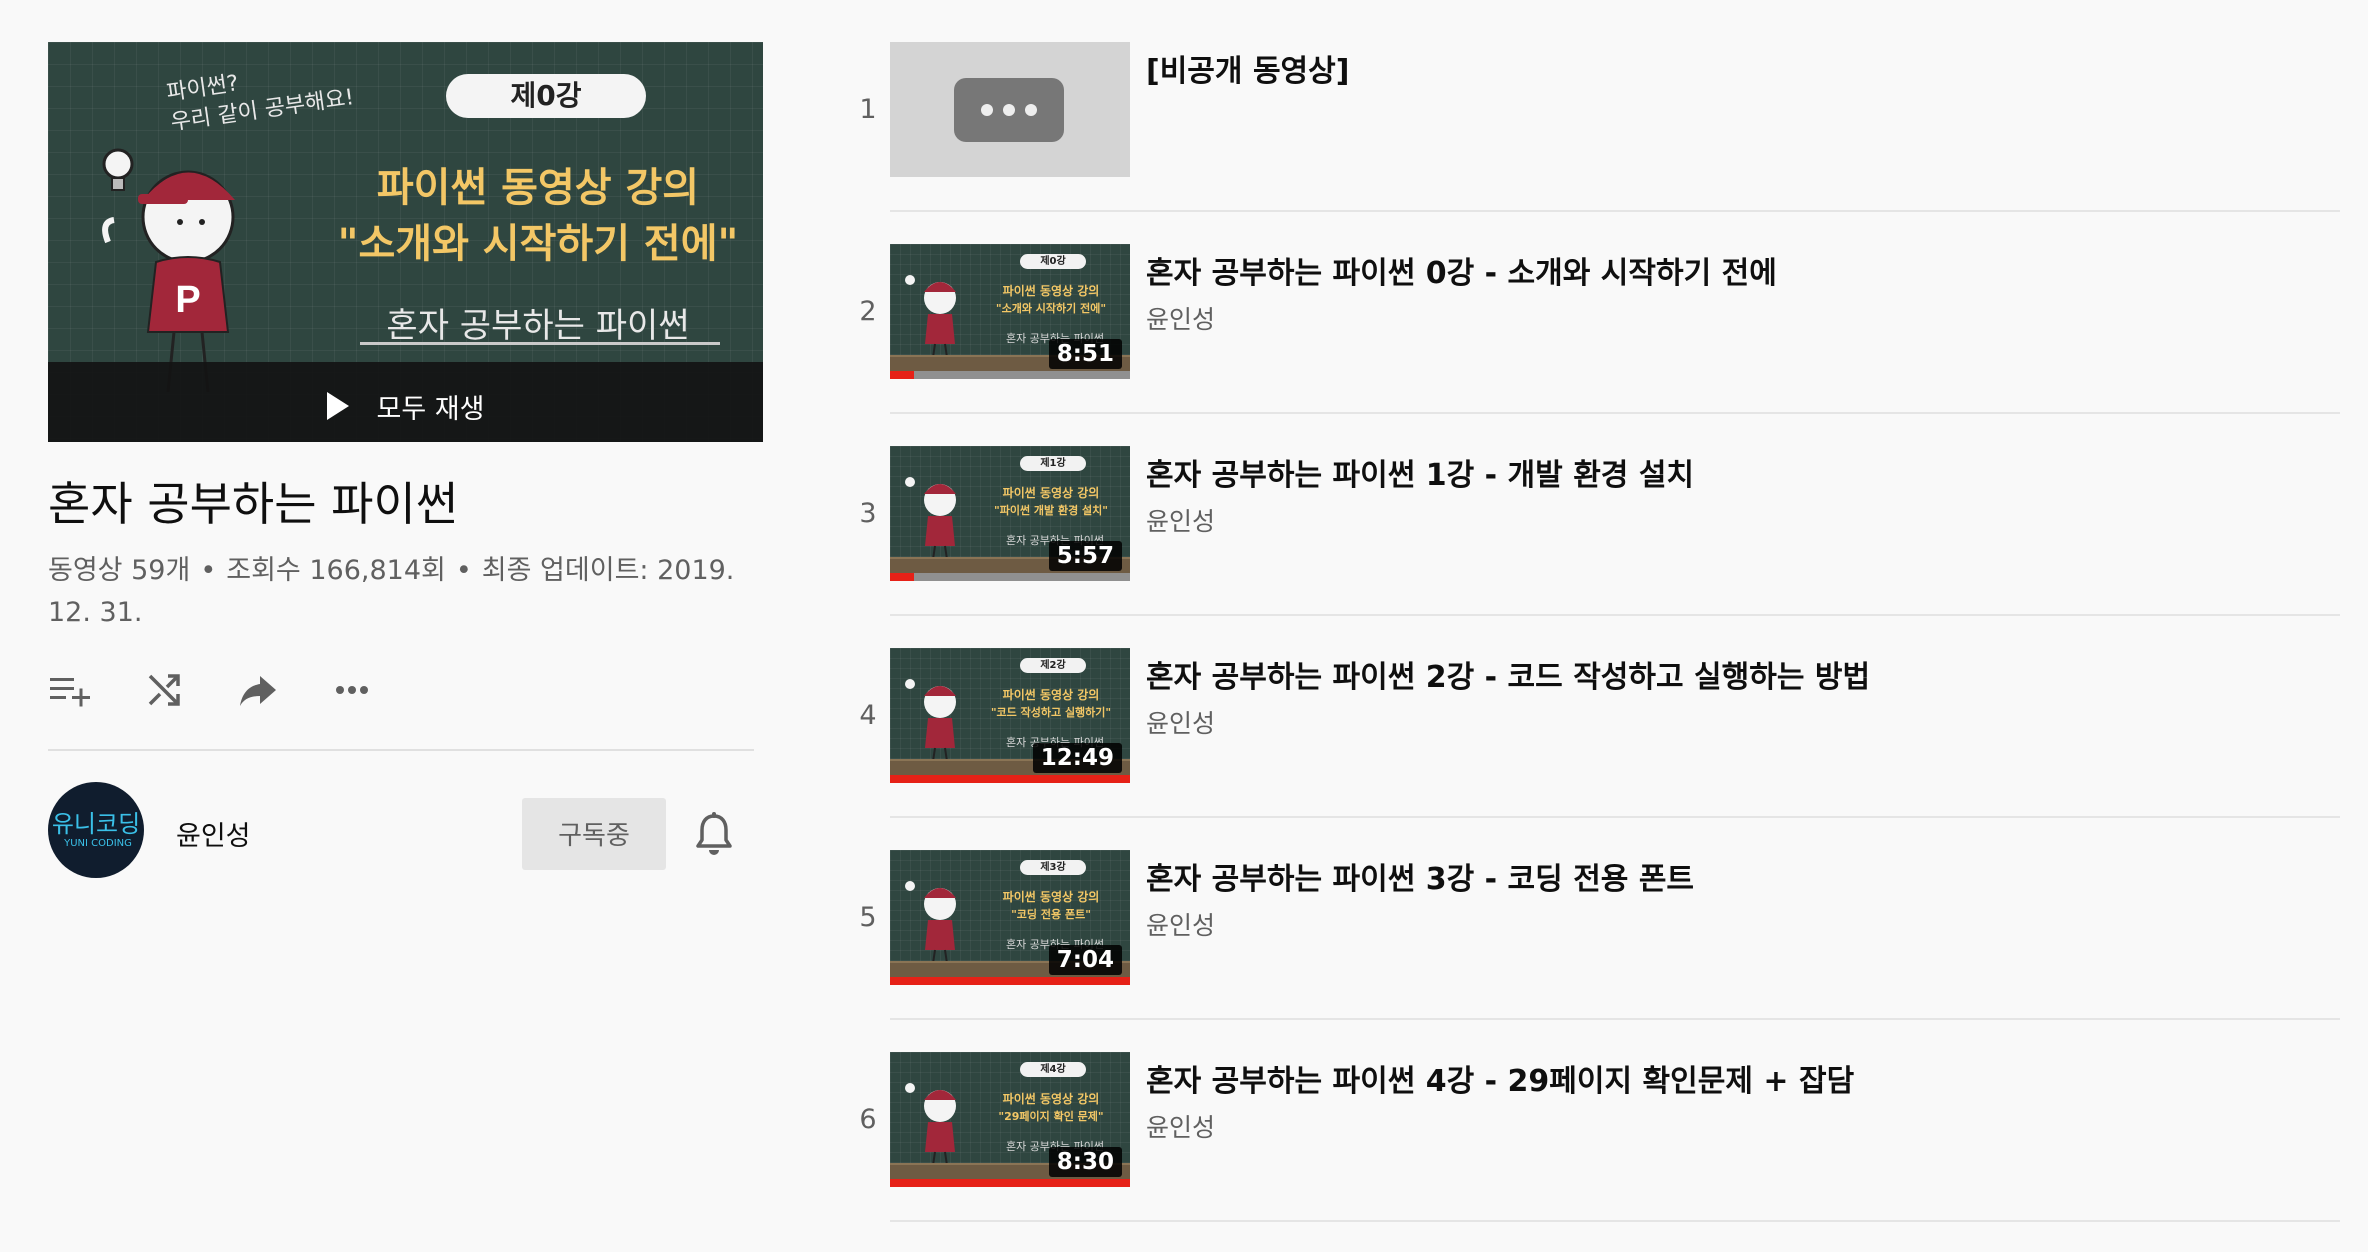 This screenshot has height=1252, width=2368. What do you see at coordinates (1053, 463) in the screenshot?
I see `thumbnail-badge: 제1강` at bounding box center [1053, 463].